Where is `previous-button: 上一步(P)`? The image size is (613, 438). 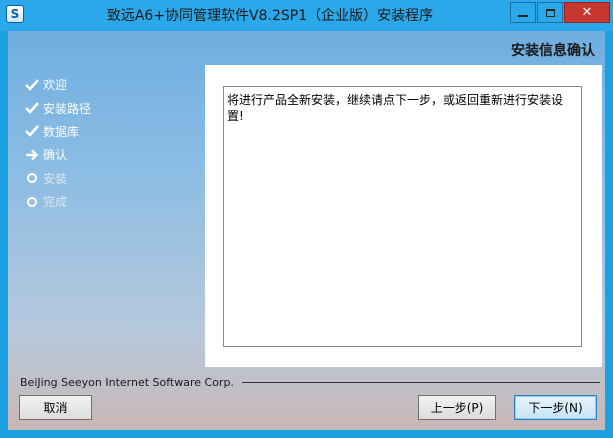 previous-button: 上一步(P) is located at coordinates (457, 407).